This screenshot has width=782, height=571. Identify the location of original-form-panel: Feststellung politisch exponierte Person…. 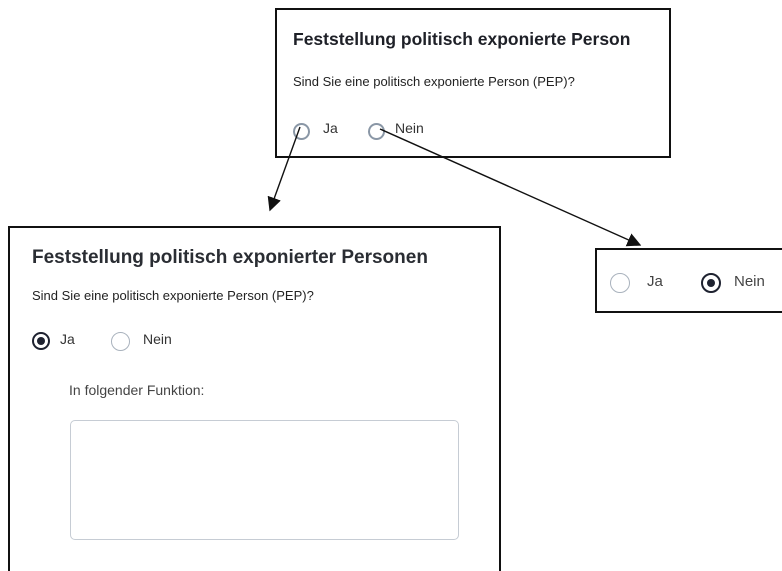
(473, 83).